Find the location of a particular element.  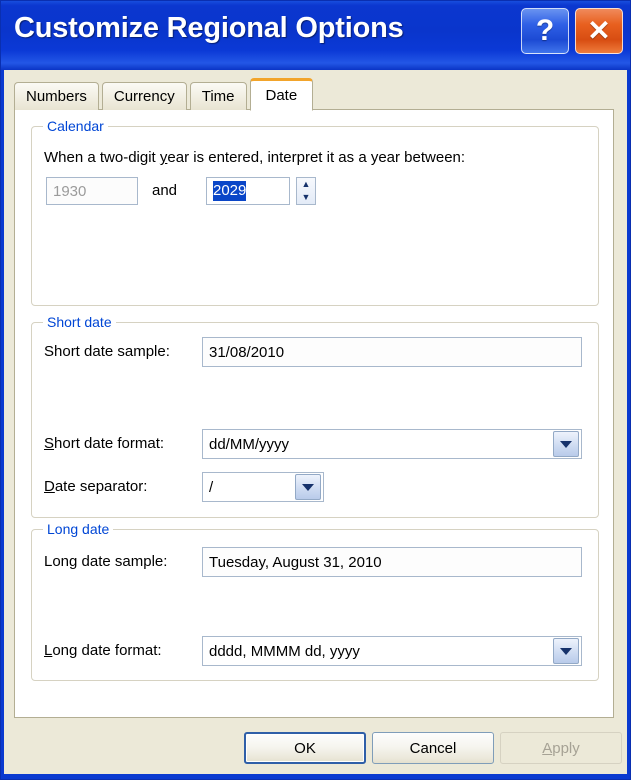

cancel-button: Cancel is located at coordinates (433, 748).